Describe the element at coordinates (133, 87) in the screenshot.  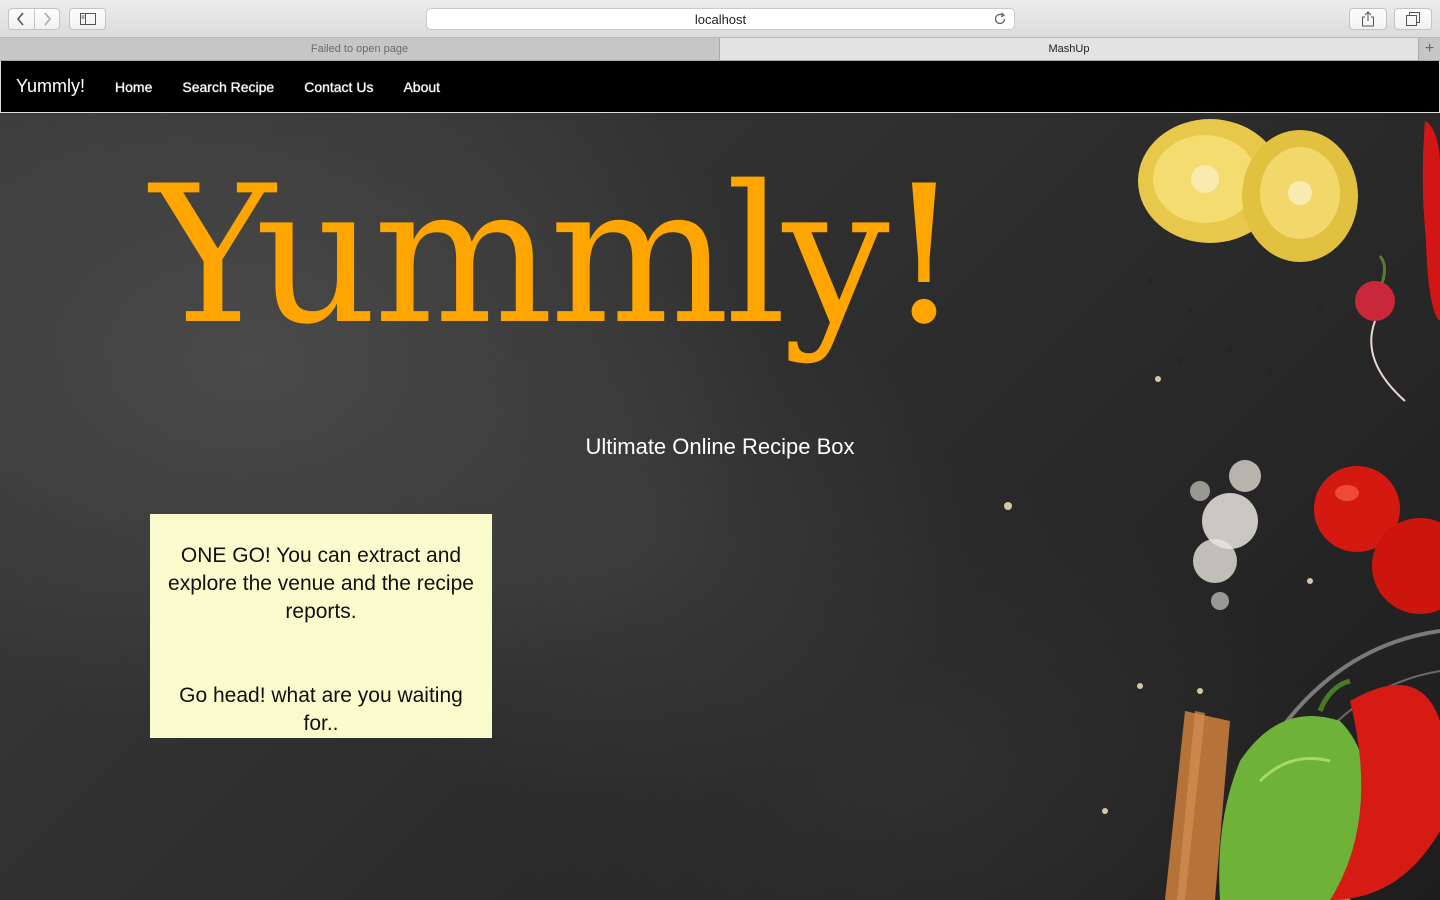
I see `nav-link-home: Home` at that location.